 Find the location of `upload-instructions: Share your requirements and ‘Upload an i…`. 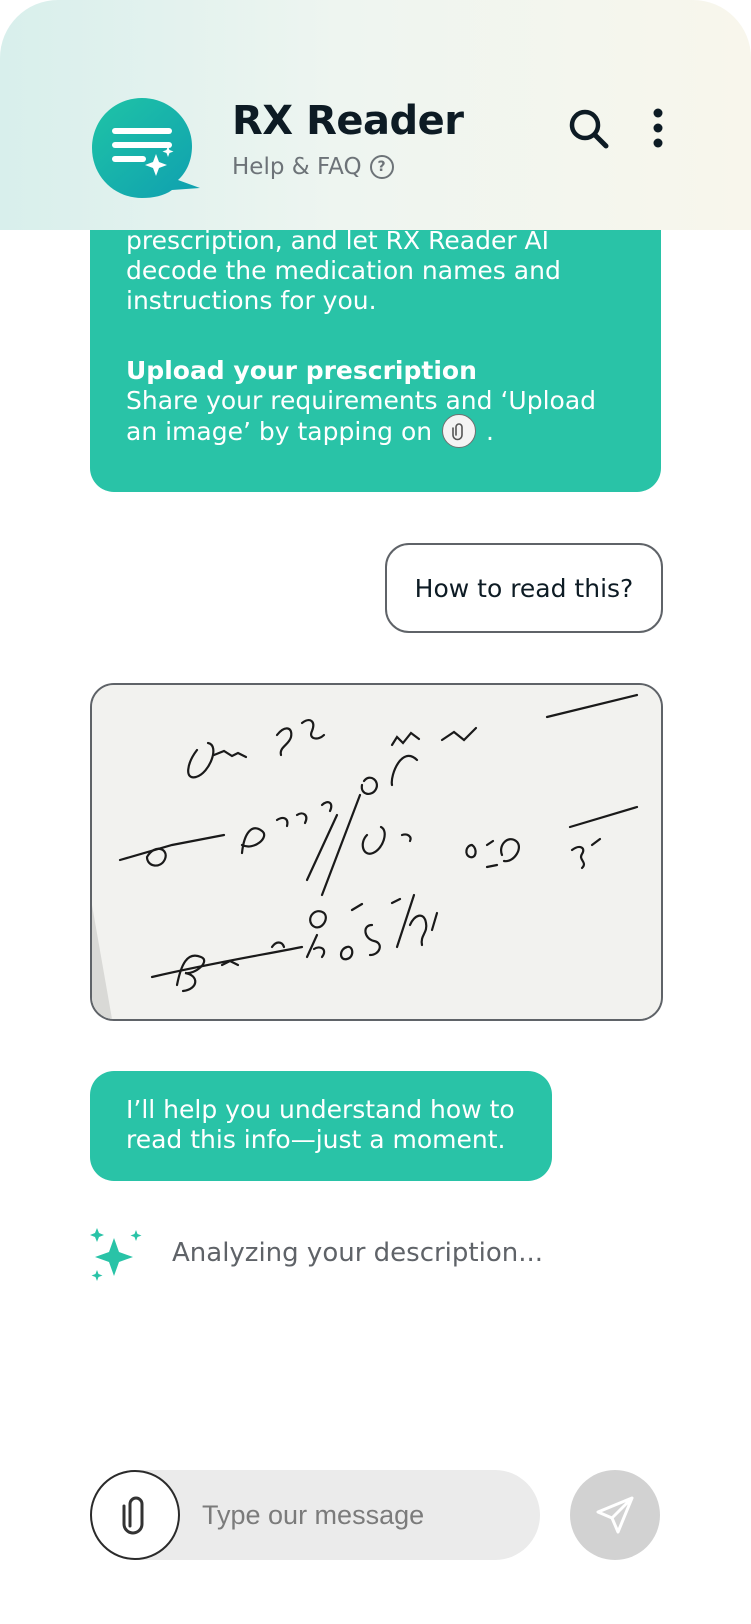

upload-instructions: Share your requirements and ‘Upload an i… is located at coordinates (376, 418).